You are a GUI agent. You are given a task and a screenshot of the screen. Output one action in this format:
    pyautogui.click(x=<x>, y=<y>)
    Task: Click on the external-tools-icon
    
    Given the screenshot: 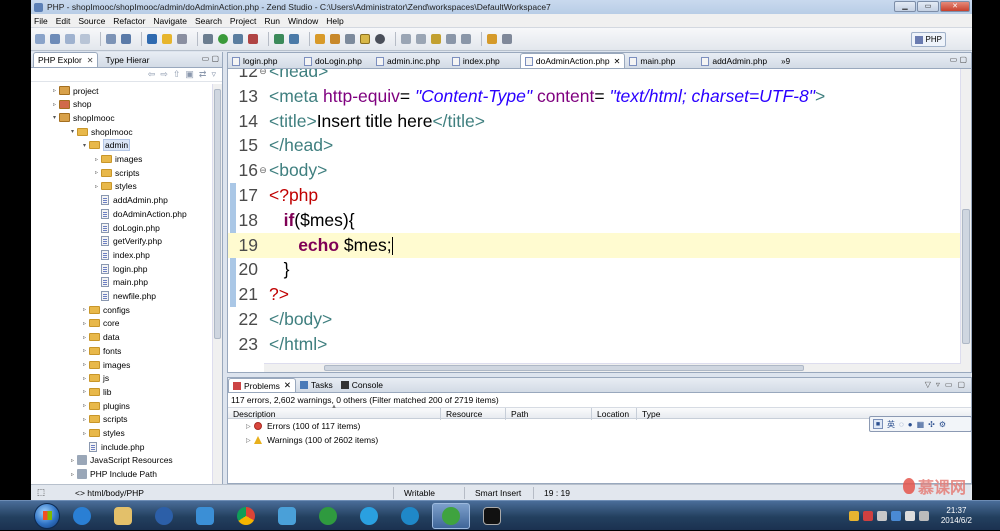 What is the action you would take?
    pyautogui.click(x=253, y=39)
    